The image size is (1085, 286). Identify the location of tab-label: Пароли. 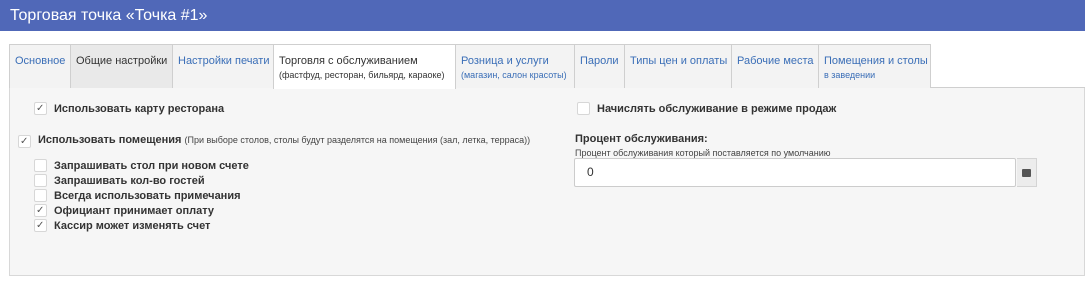
(599, 61).